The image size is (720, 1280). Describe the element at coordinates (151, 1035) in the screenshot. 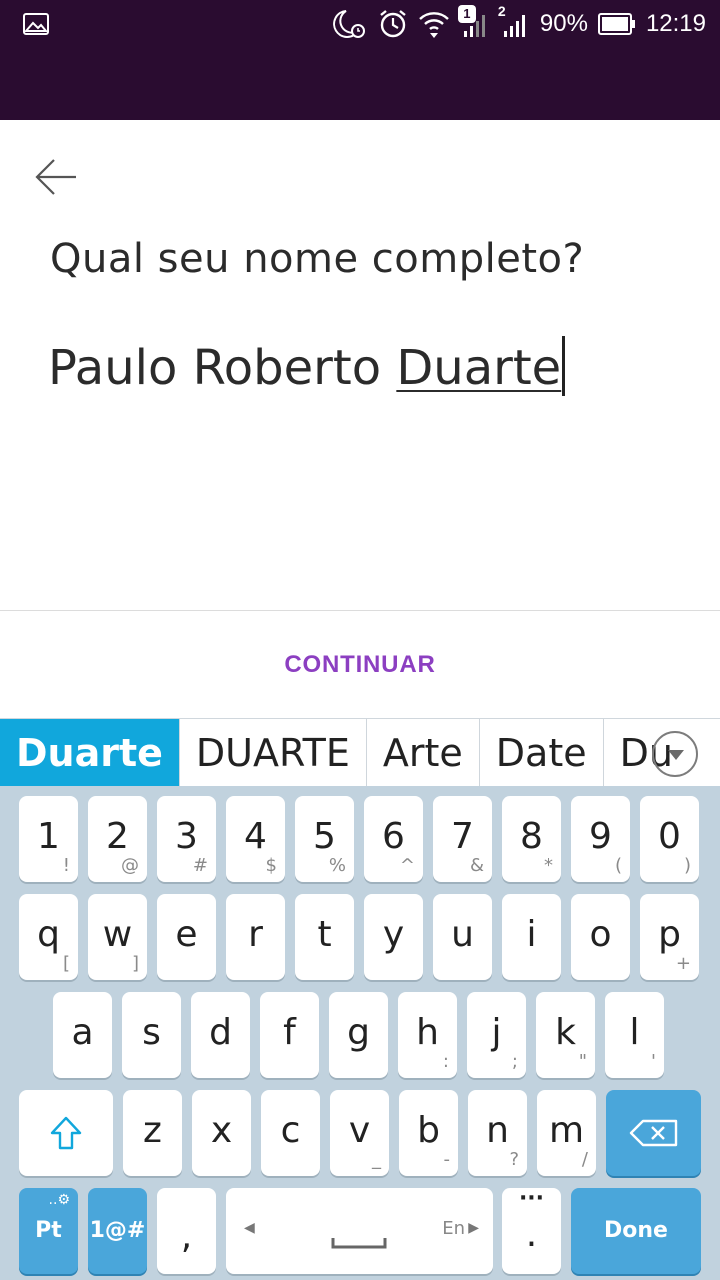

I see `key-s: s` at that location.